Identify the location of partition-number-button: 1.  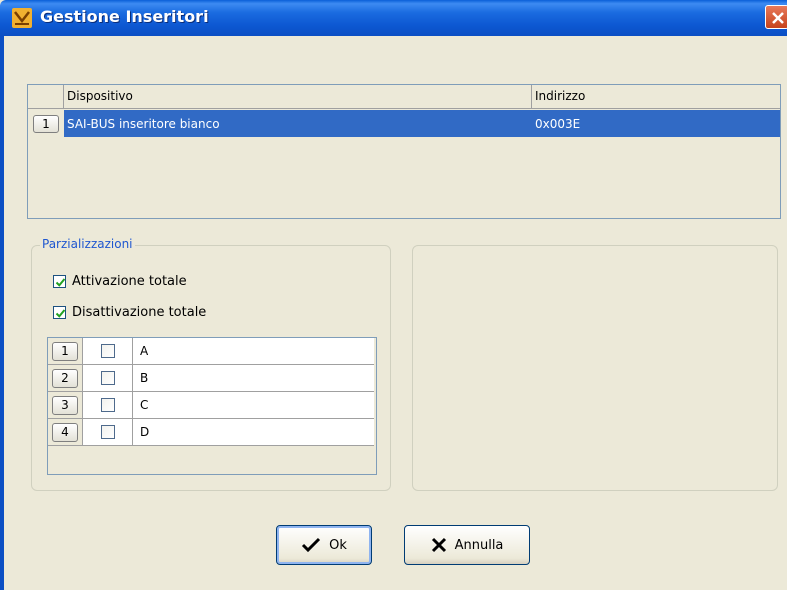
(65, 351).